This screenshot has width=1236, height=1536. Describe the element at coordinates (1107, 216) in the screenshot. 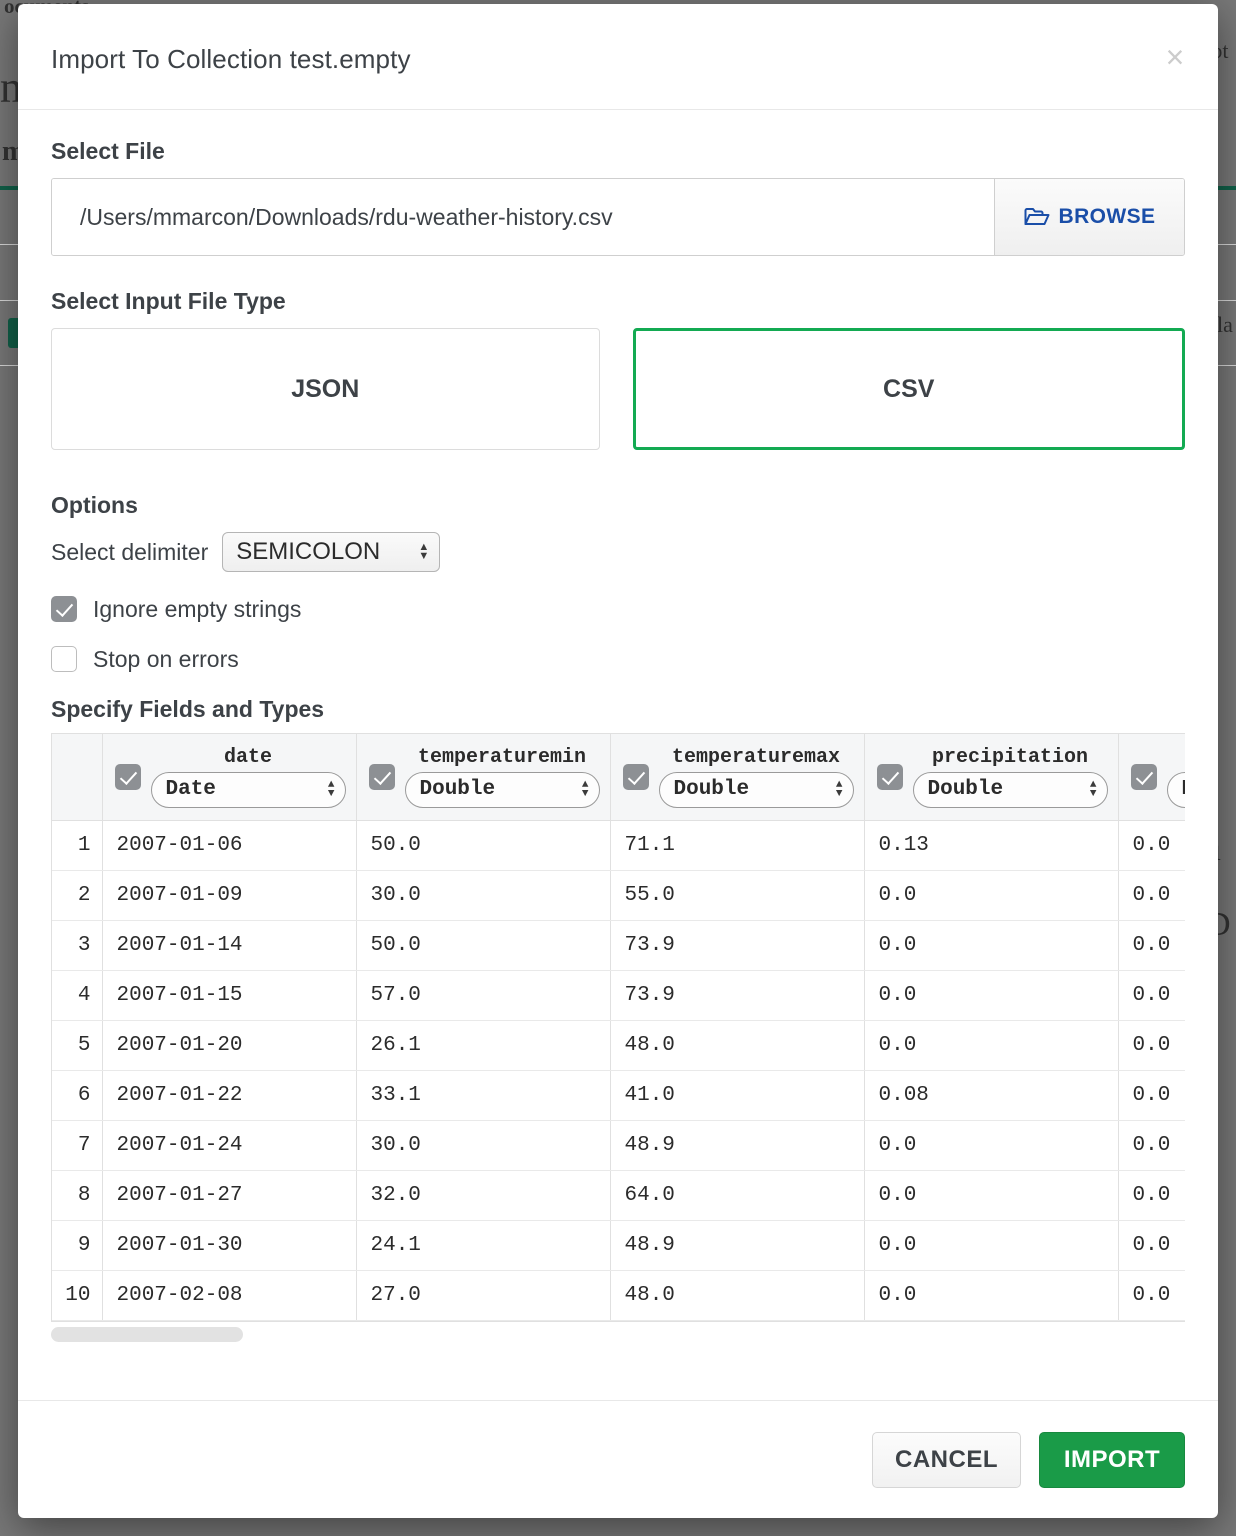

I see `browse-button-label: BROWSE` at that location.